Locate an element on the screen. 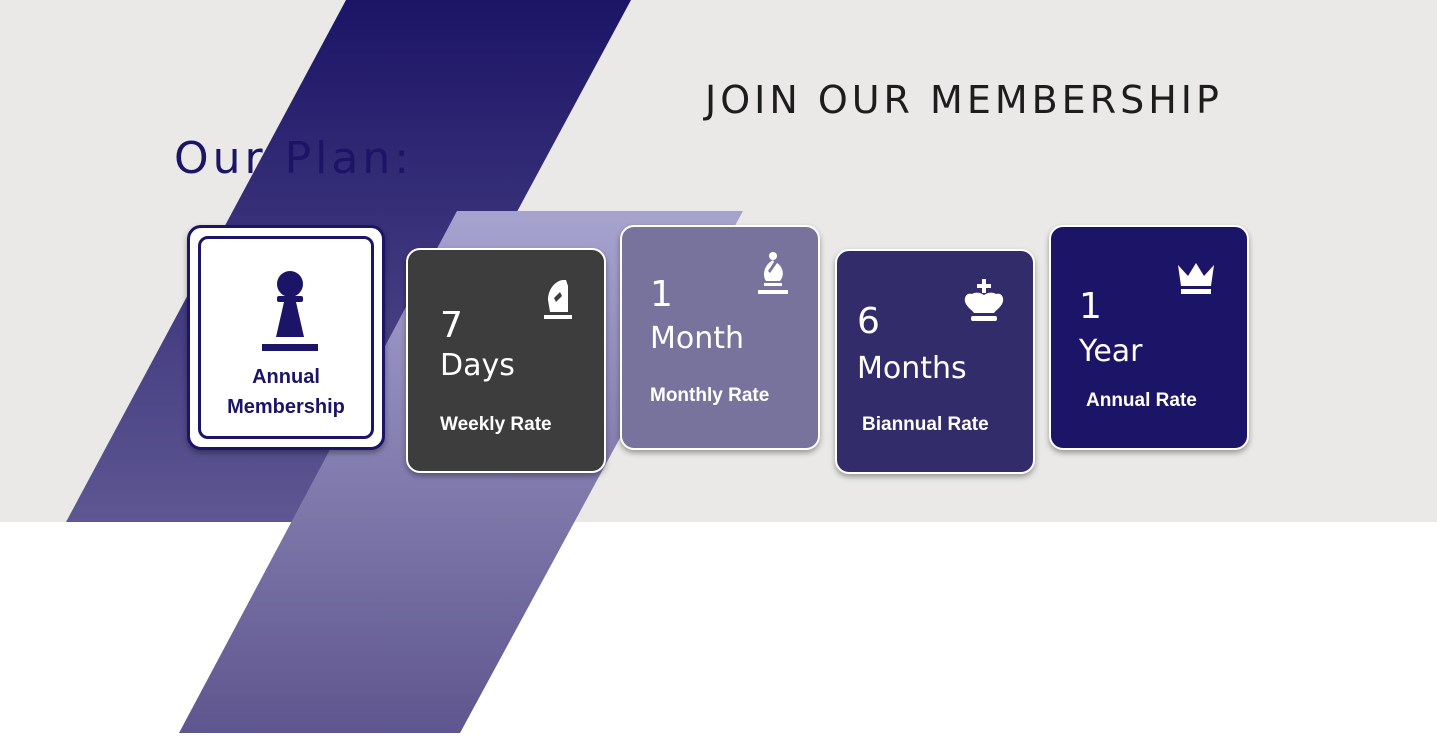 This screenshot has height=741, width=1437. chess-king-icon is located at coordinates (984, 300).